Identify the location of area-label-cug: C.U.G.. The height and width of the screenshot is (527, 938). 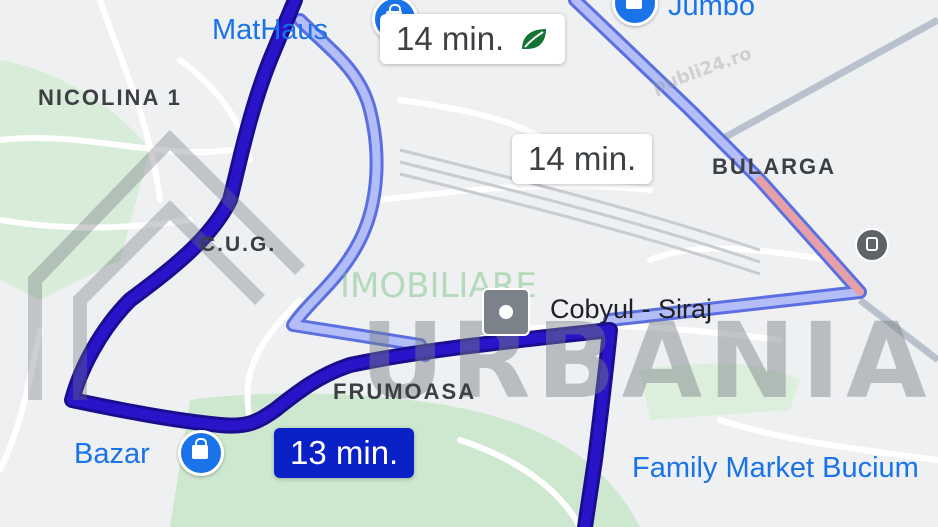
(238, 244).